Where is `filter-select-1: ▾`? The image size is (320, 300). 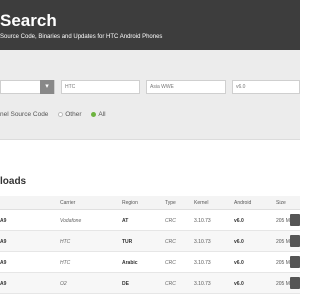 filter-select-1: ▾ is located at coordinates (27, 87).